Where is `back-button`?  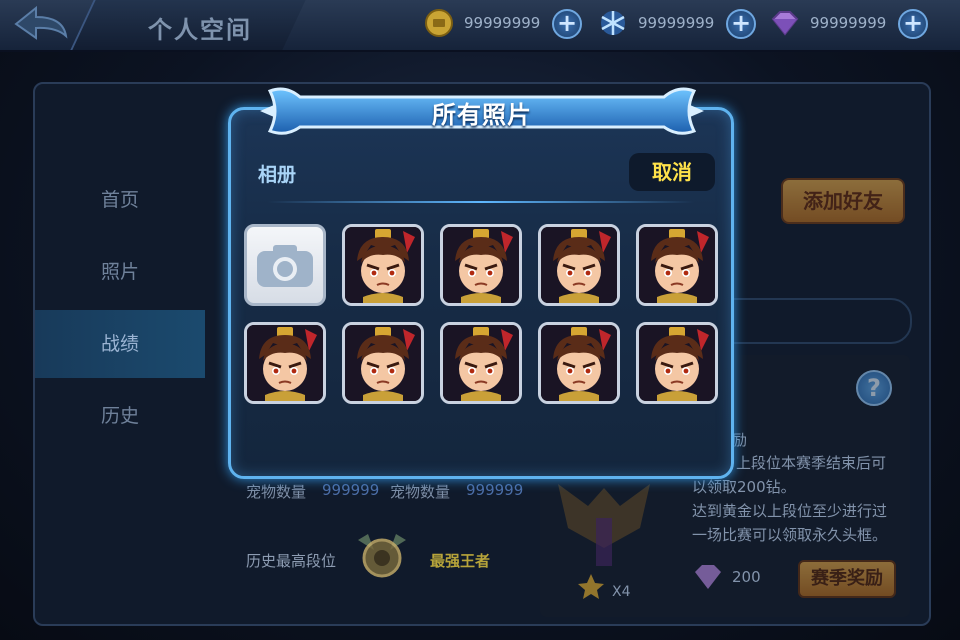 back-button is located at coordinates (43, 25).